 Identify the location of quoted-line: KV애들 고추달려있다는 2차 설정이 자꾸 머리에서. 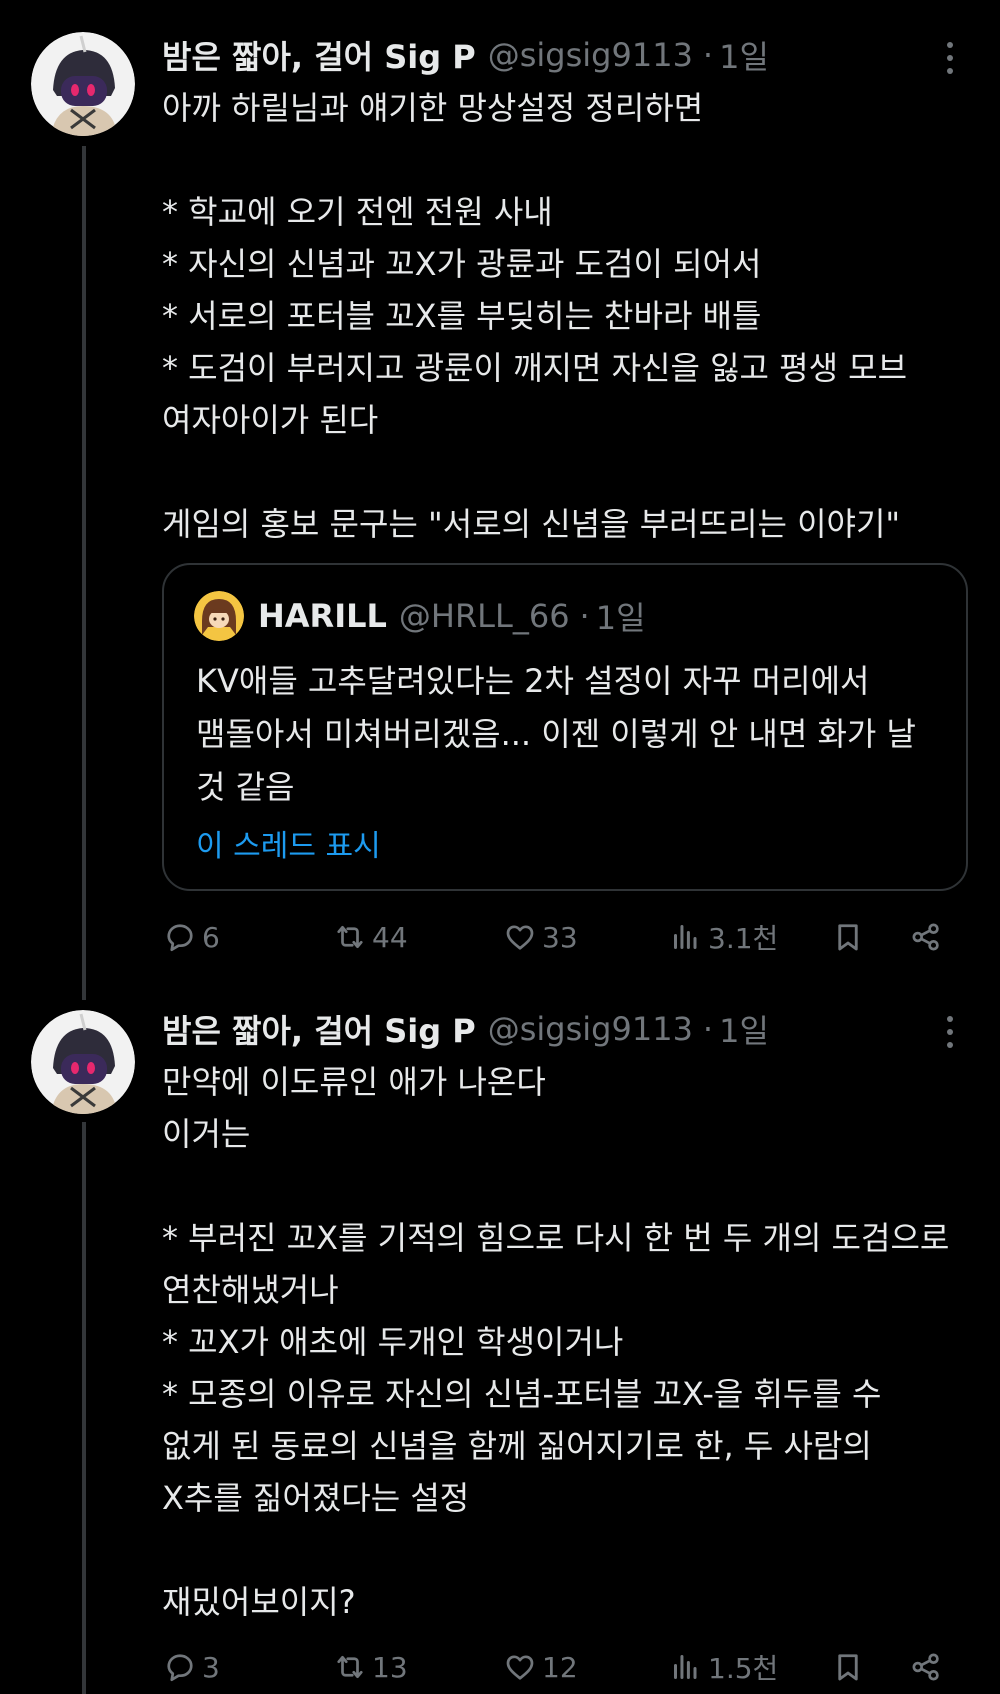
(533, 681).